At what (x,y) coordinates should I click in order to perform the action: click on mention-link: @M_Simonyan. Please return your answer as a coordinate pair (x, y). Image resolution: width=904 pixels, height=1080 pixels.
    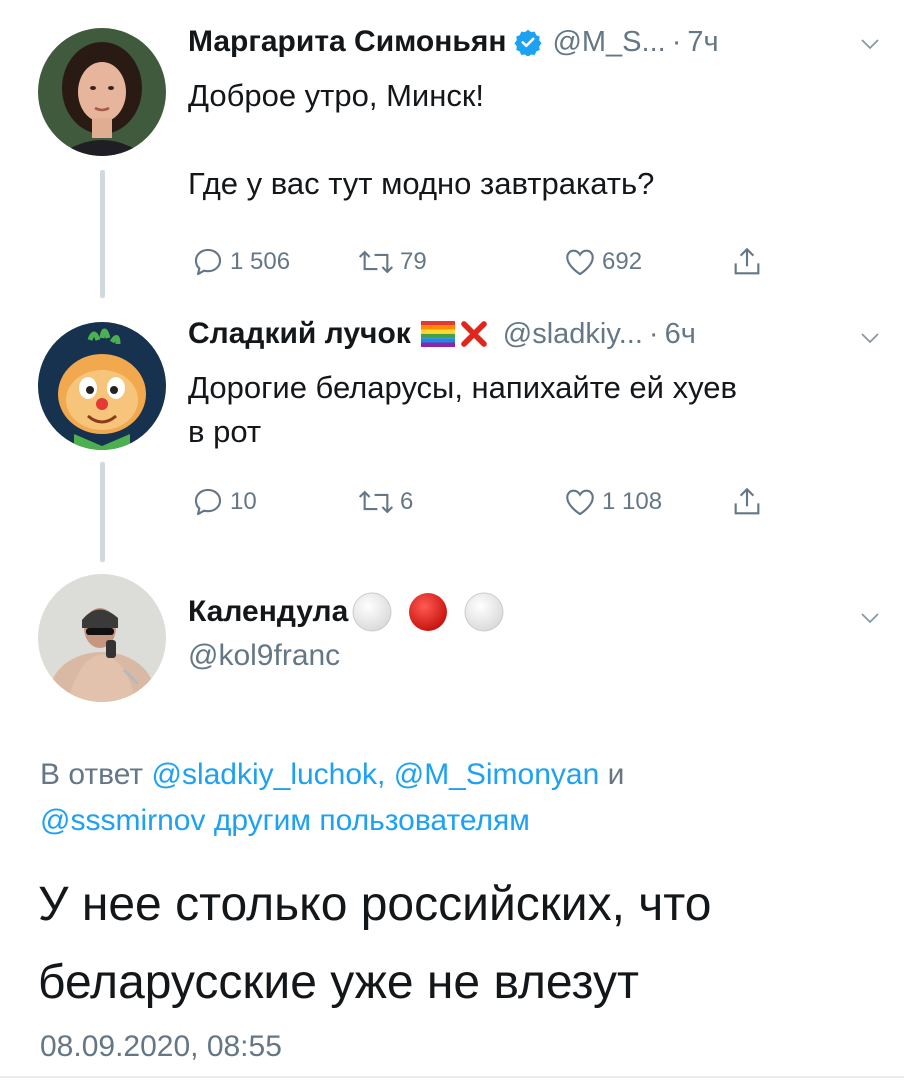
    Looking at the image, I should click on (497, 774).